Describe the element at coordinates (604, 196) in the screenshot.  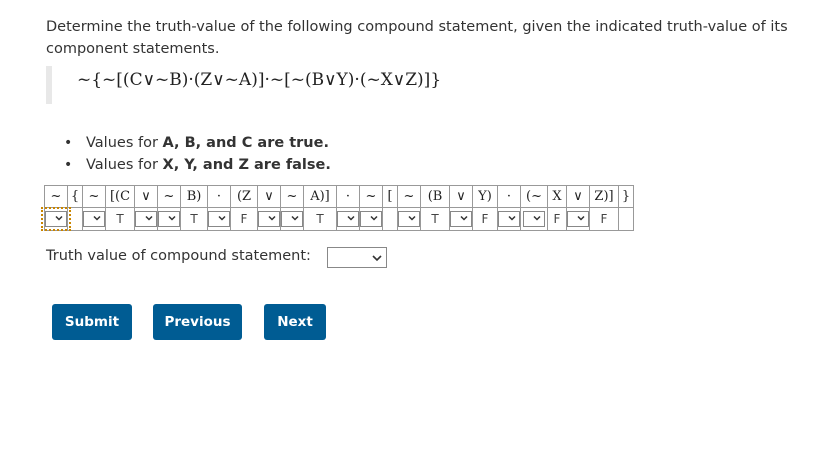
I see `table-symbol-cell: Z)]` at that location.